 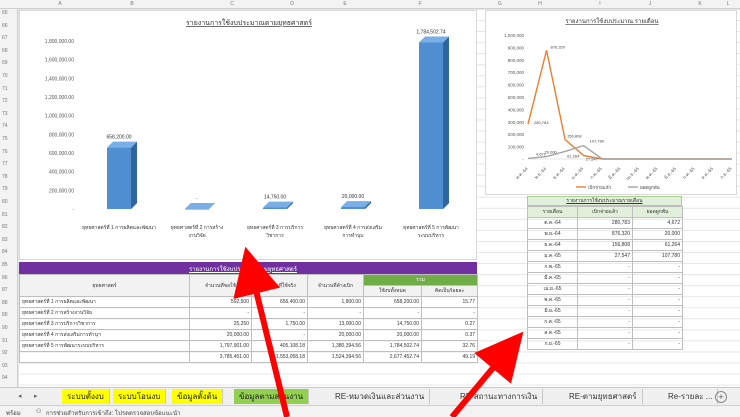 What do you see at coordinates (335, 324) in the screenshot?
I see `table-cell: 13,000.00` at bounding box center [335, 324].